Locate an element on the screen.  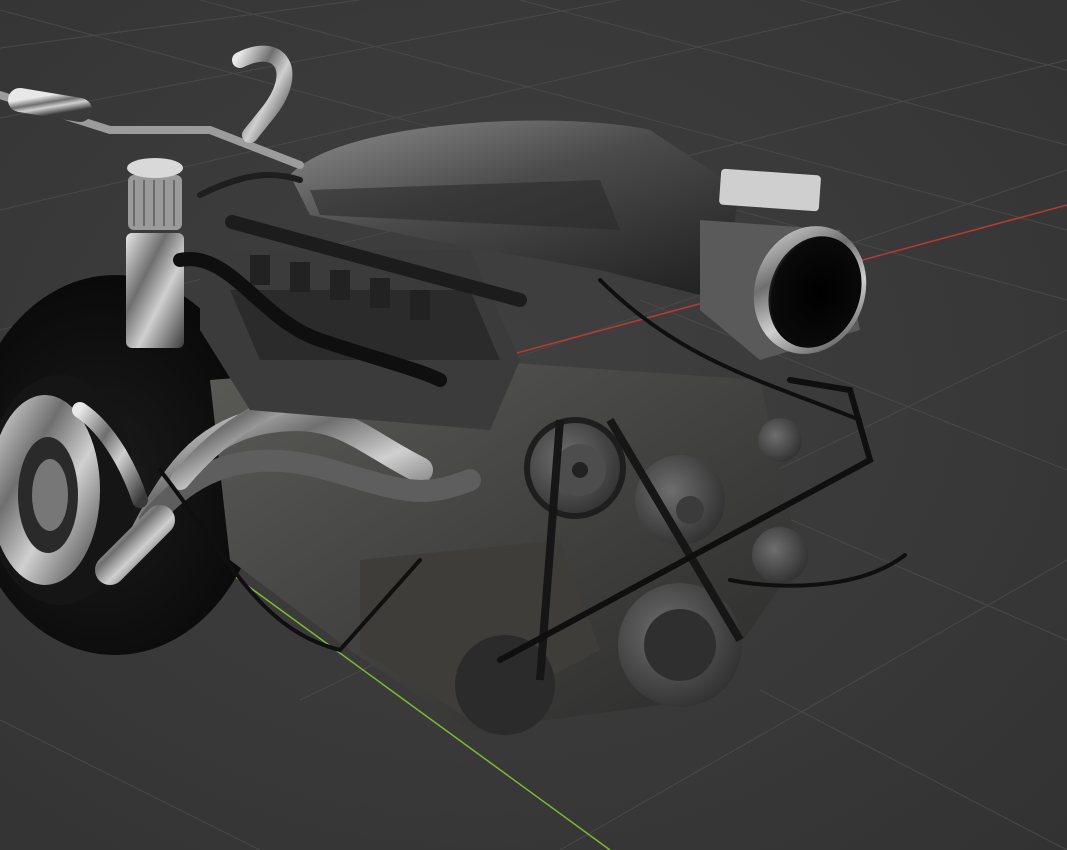
throttle-body is located at coordinates (783, 264).